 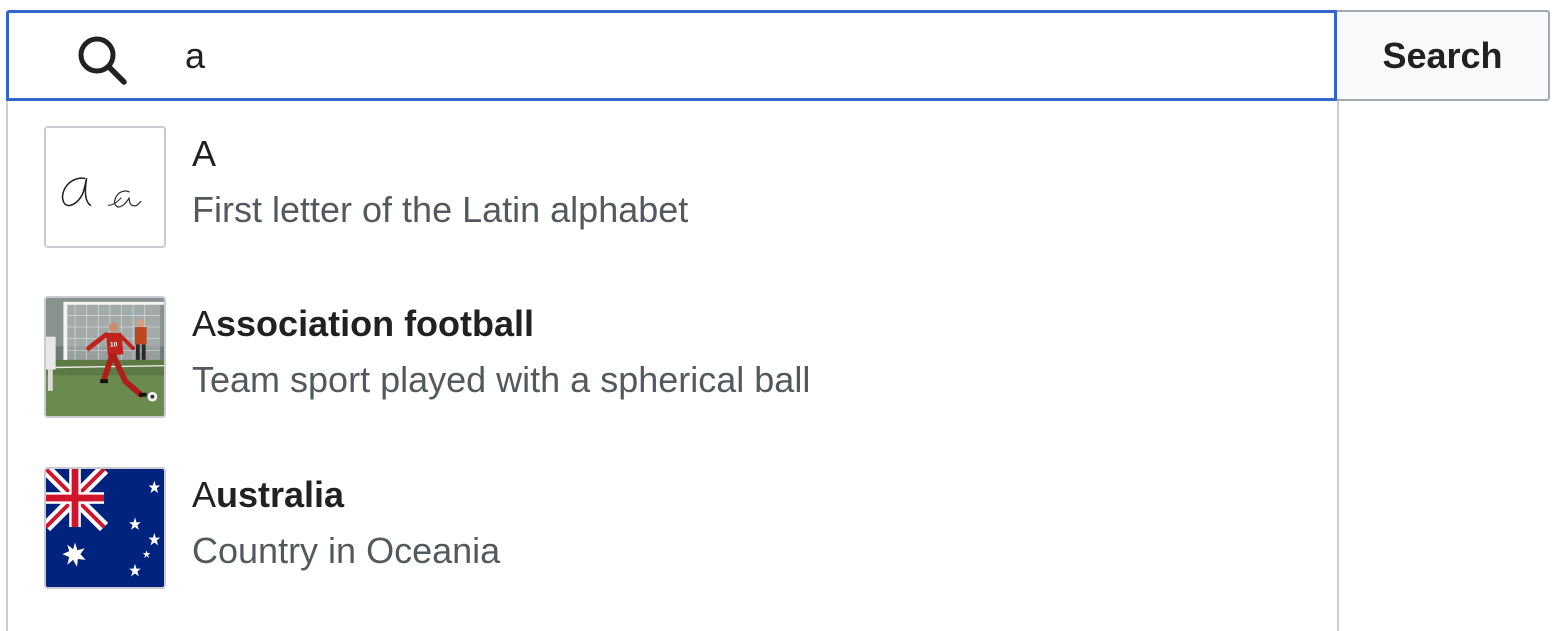 I want to click on suggestion-description: Team sport played with a spherical ball, so click(x=501, y=379).